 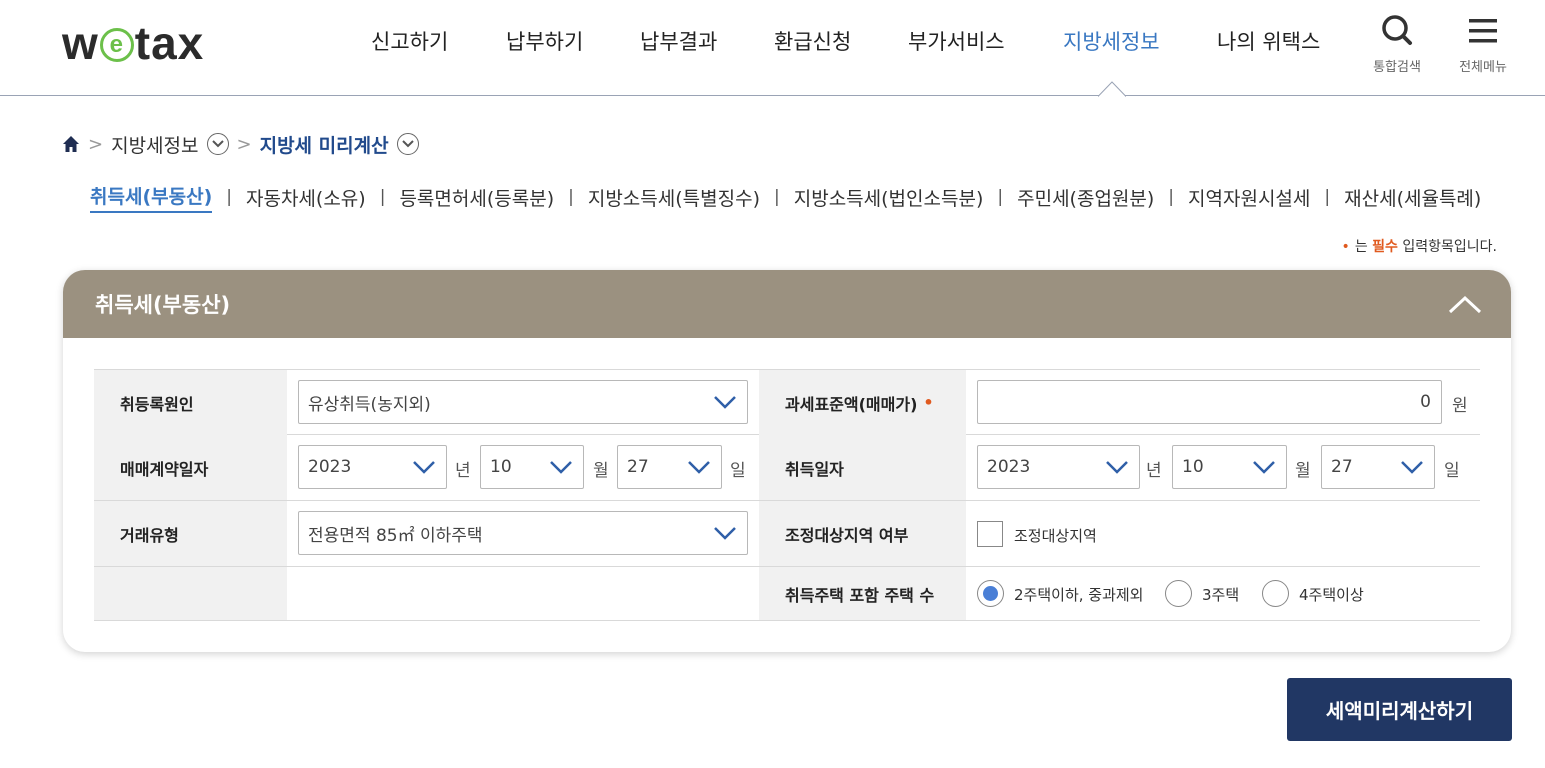 What do you see at coordinates (851, 404) in the screenshot?
I see `tax-base-label-text: 과세표준액(매매가)` at bounding box center [851, 404].